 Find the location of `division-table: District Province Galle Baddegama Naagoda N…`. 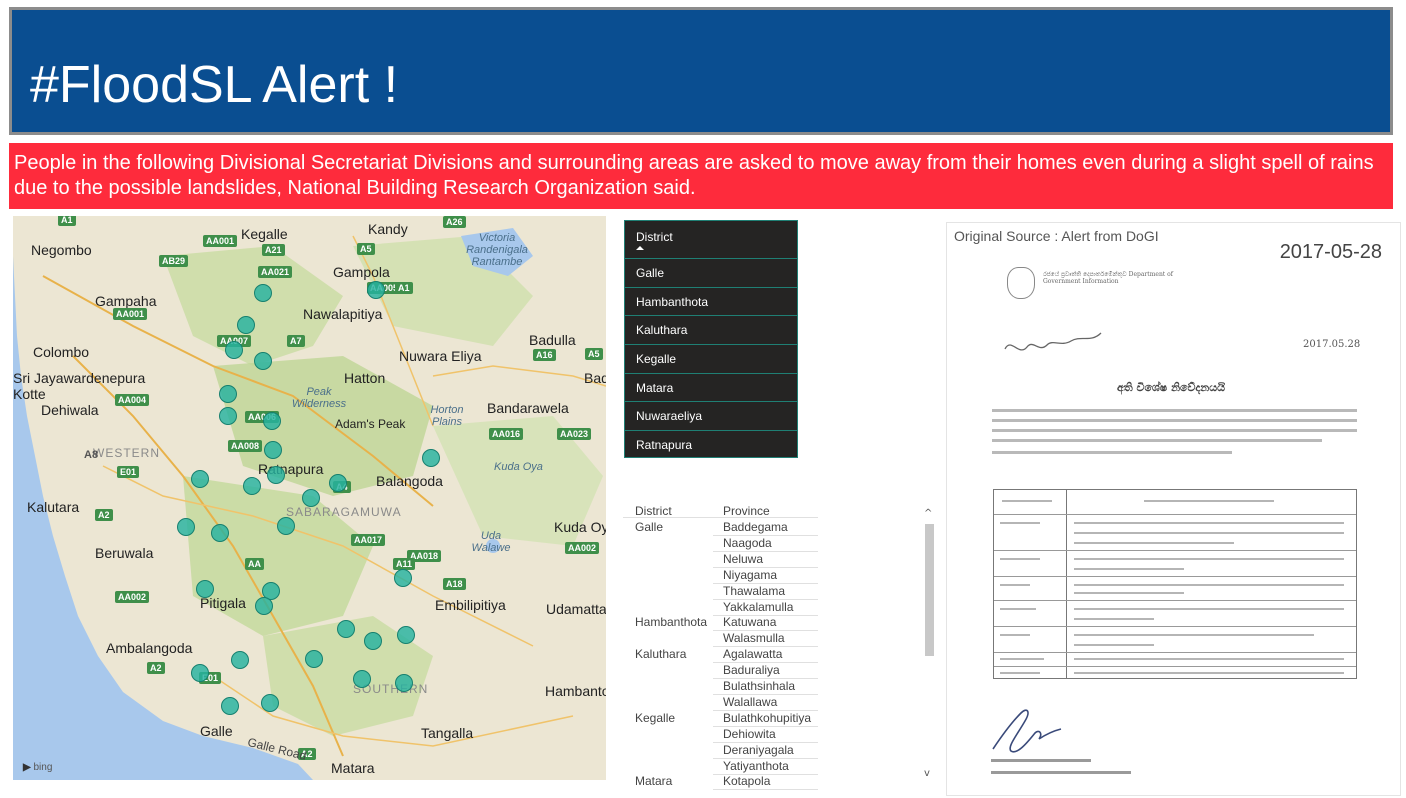

division-table: District Province Galle Baddegama Naagoda N… is located at coordinates (773, 646).